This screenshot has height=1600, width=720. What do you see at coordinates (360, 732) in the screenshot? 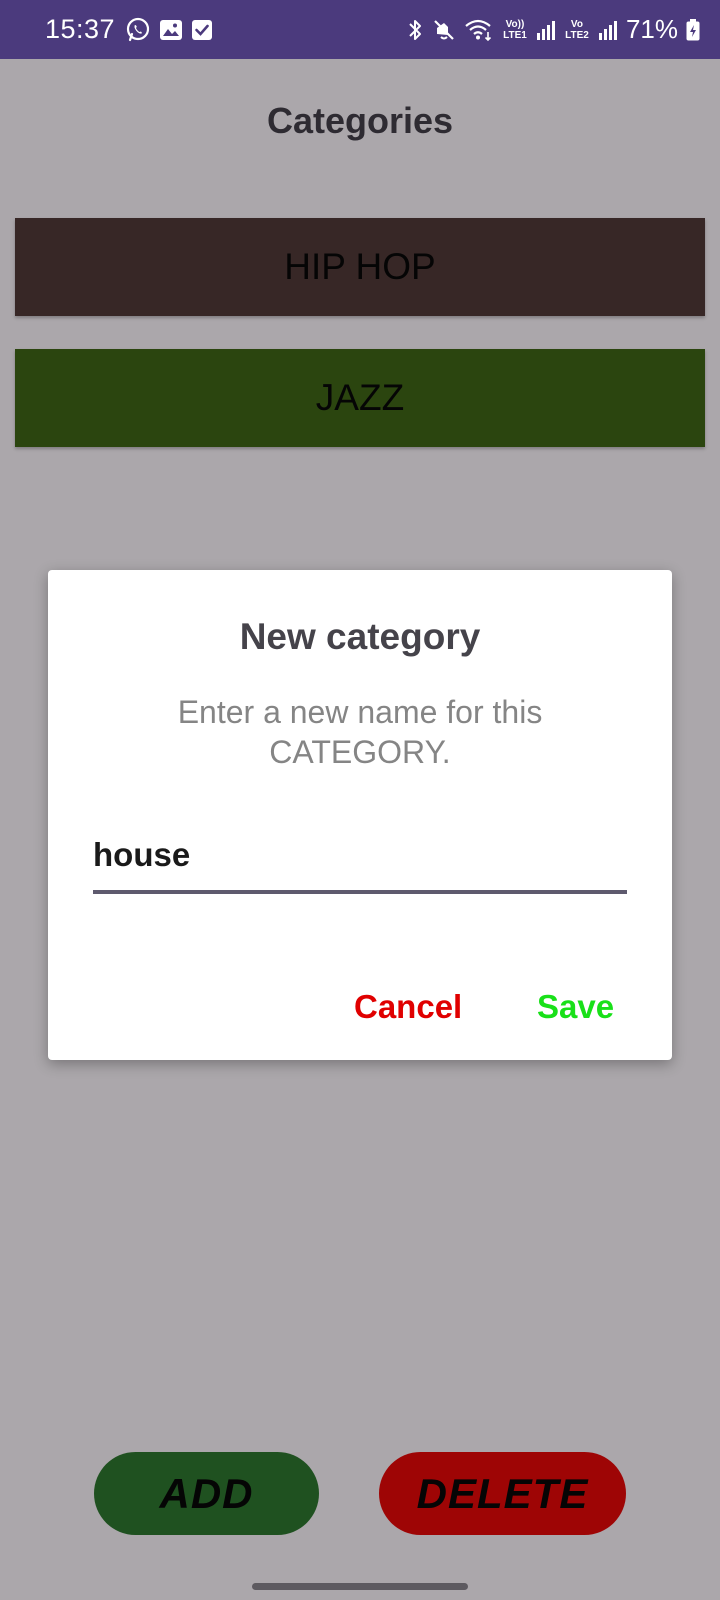
I see `dialog-message: Enter a new name for this CATEGORY.` at bounding box center [360, 732].